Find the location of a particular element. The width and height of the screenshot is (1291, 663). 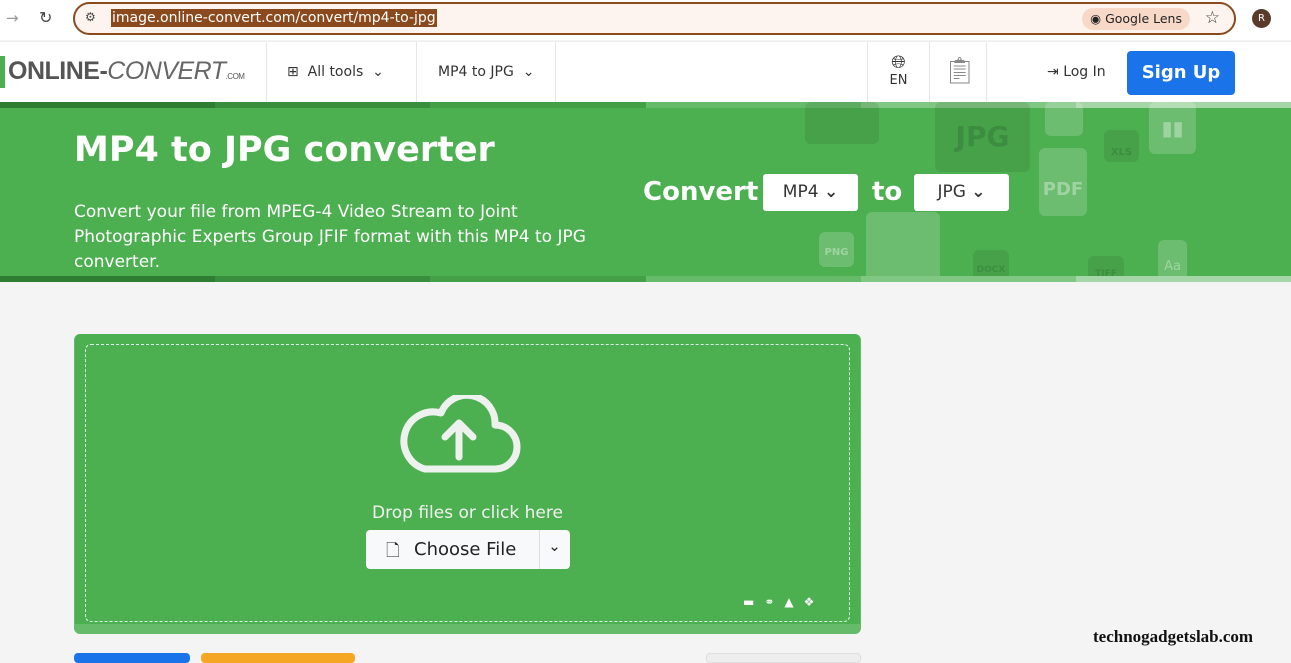

png-bg-icon: PNG is located at coordinates (836, 249).